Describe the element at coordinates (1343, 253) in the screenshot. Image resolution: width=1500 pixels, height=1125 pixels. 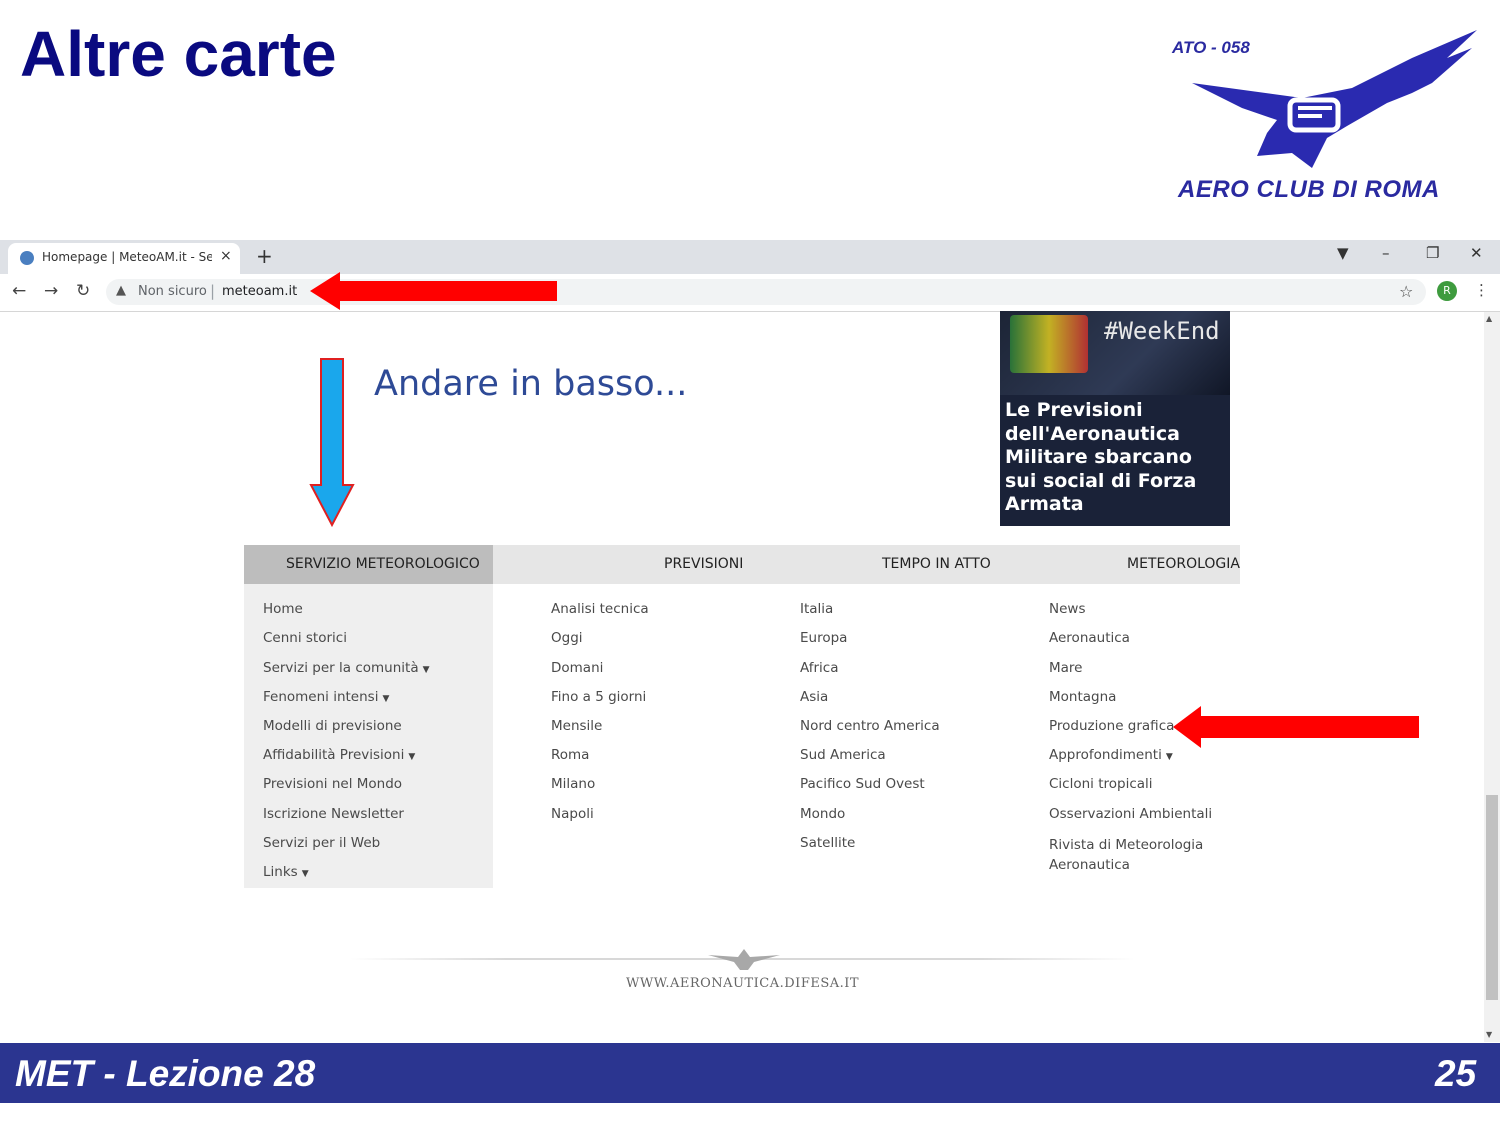
I see `tab-search-icon: ▼` at that location.